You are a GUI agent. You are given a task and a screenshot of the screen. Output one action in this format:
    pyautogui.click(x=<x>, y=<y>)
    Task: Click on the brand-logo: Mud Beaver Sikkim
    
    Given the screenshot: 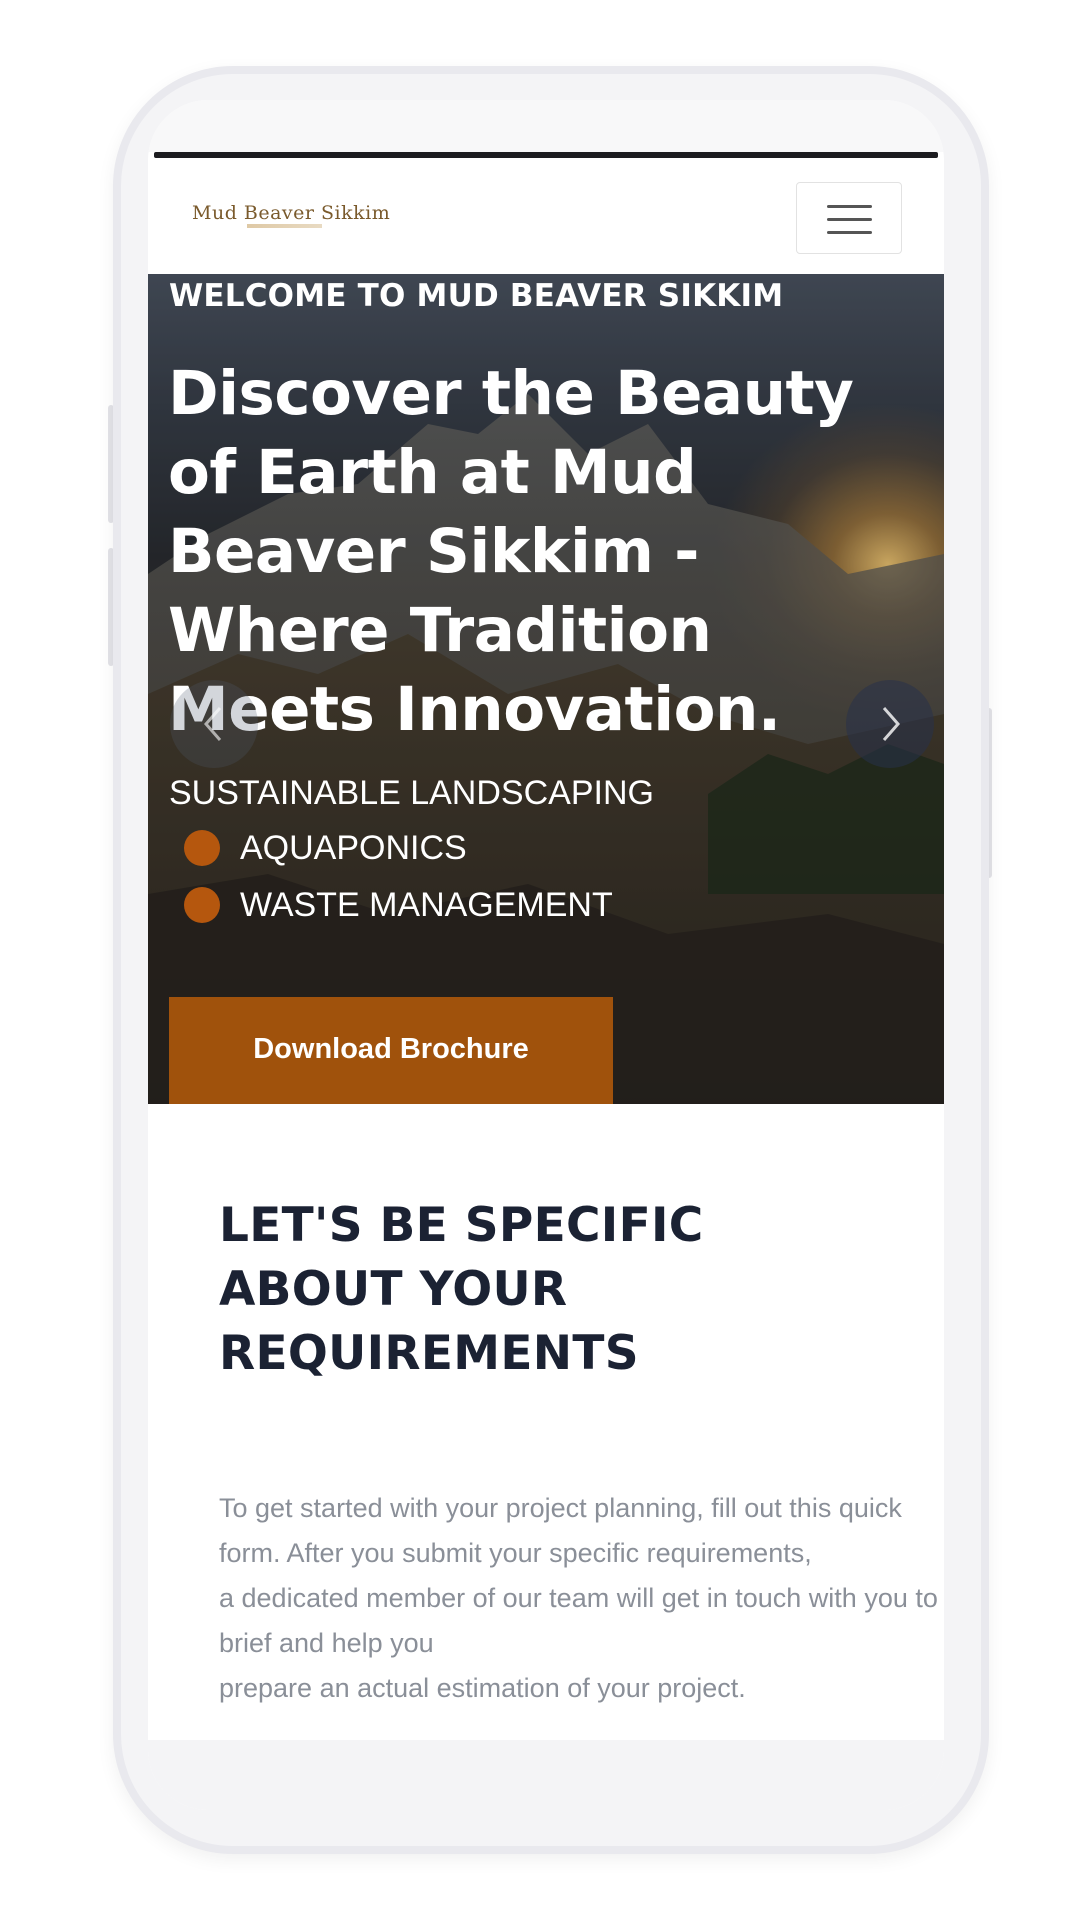 What is the action you would take?
    pyautogui.click(x=302, y=220)
    